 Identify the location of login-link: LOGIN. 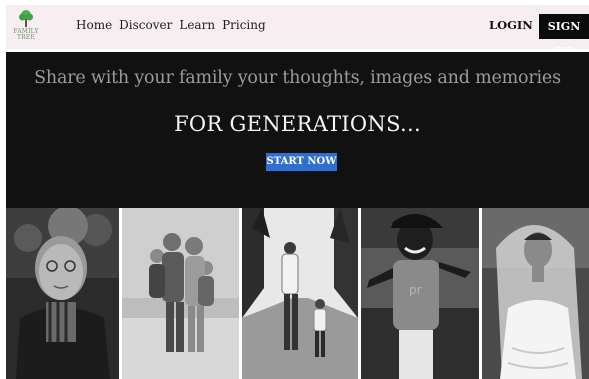
(511, 25).